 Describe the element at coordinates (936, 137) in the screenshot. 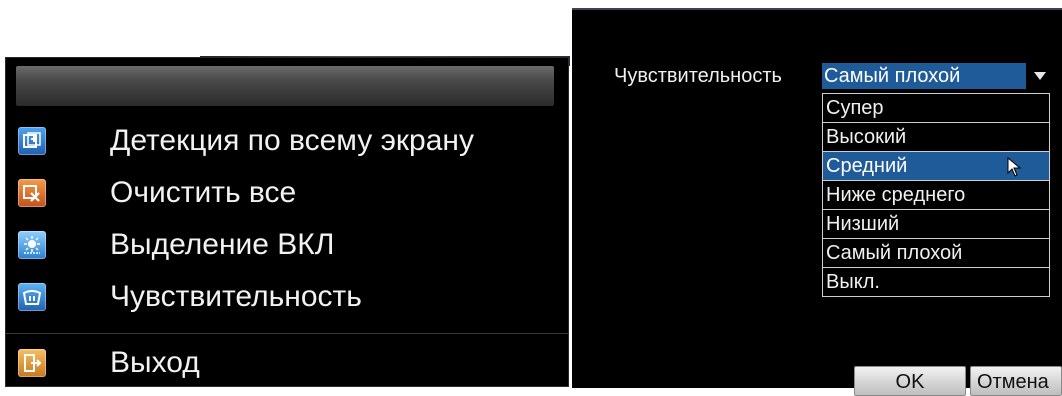

I see `dropdown-option: Высокий` at that location.